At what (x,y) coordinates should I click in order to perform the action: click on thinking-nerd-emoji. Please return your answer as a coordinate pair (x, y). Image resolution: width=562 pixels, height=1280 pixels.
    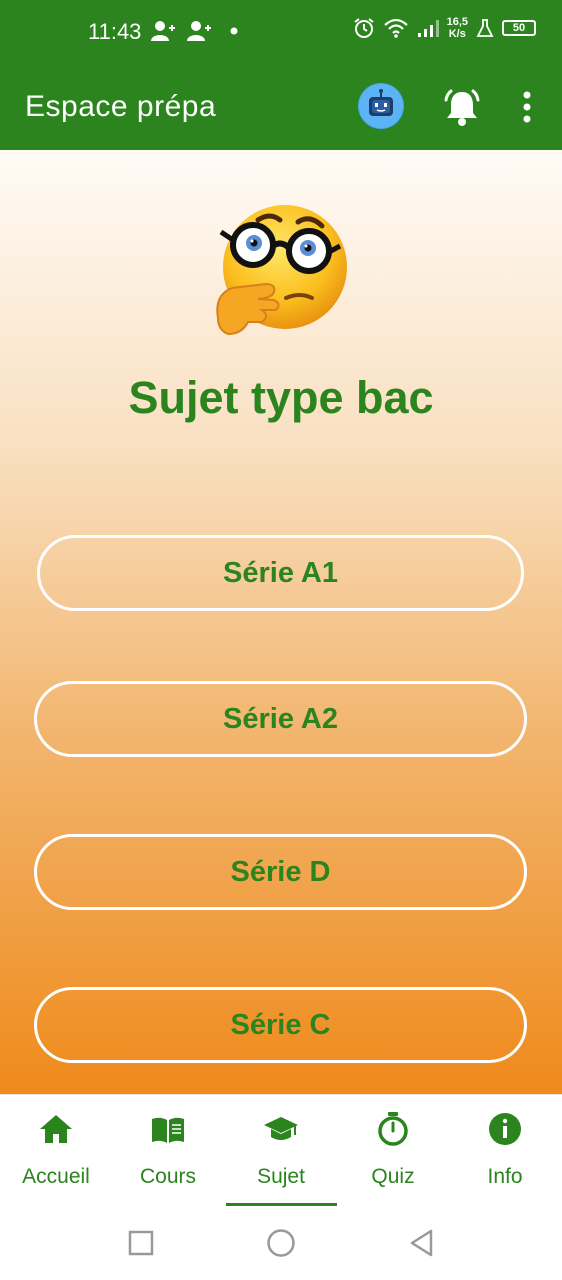
    Looking at the image, I should click on (281, 270).